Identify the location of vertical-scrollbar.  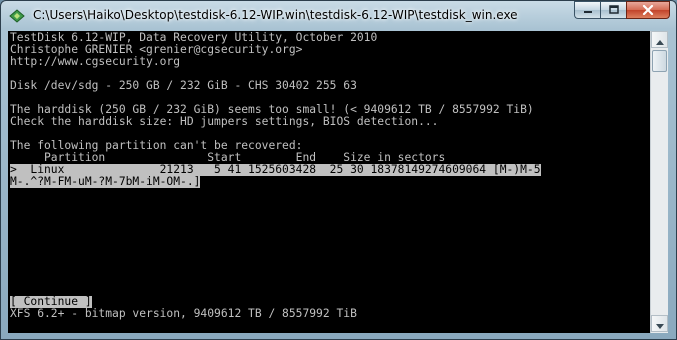
(659, 182).